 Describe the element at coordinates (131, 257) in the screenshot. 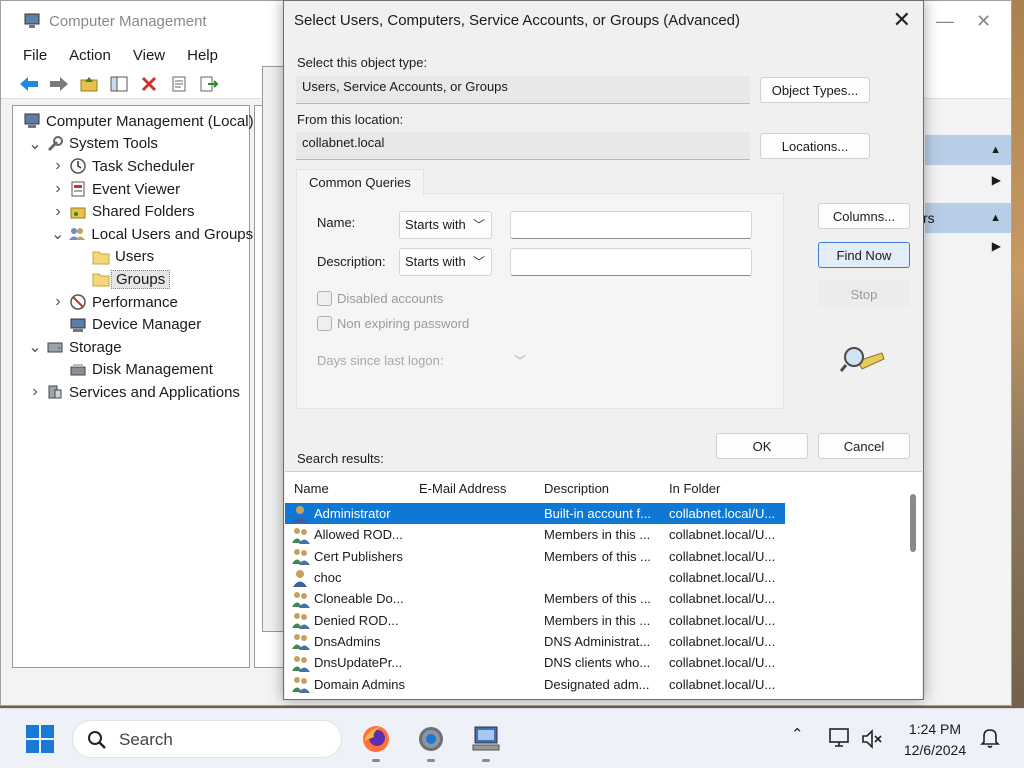

I see `tree-item-users: Users` at that location.